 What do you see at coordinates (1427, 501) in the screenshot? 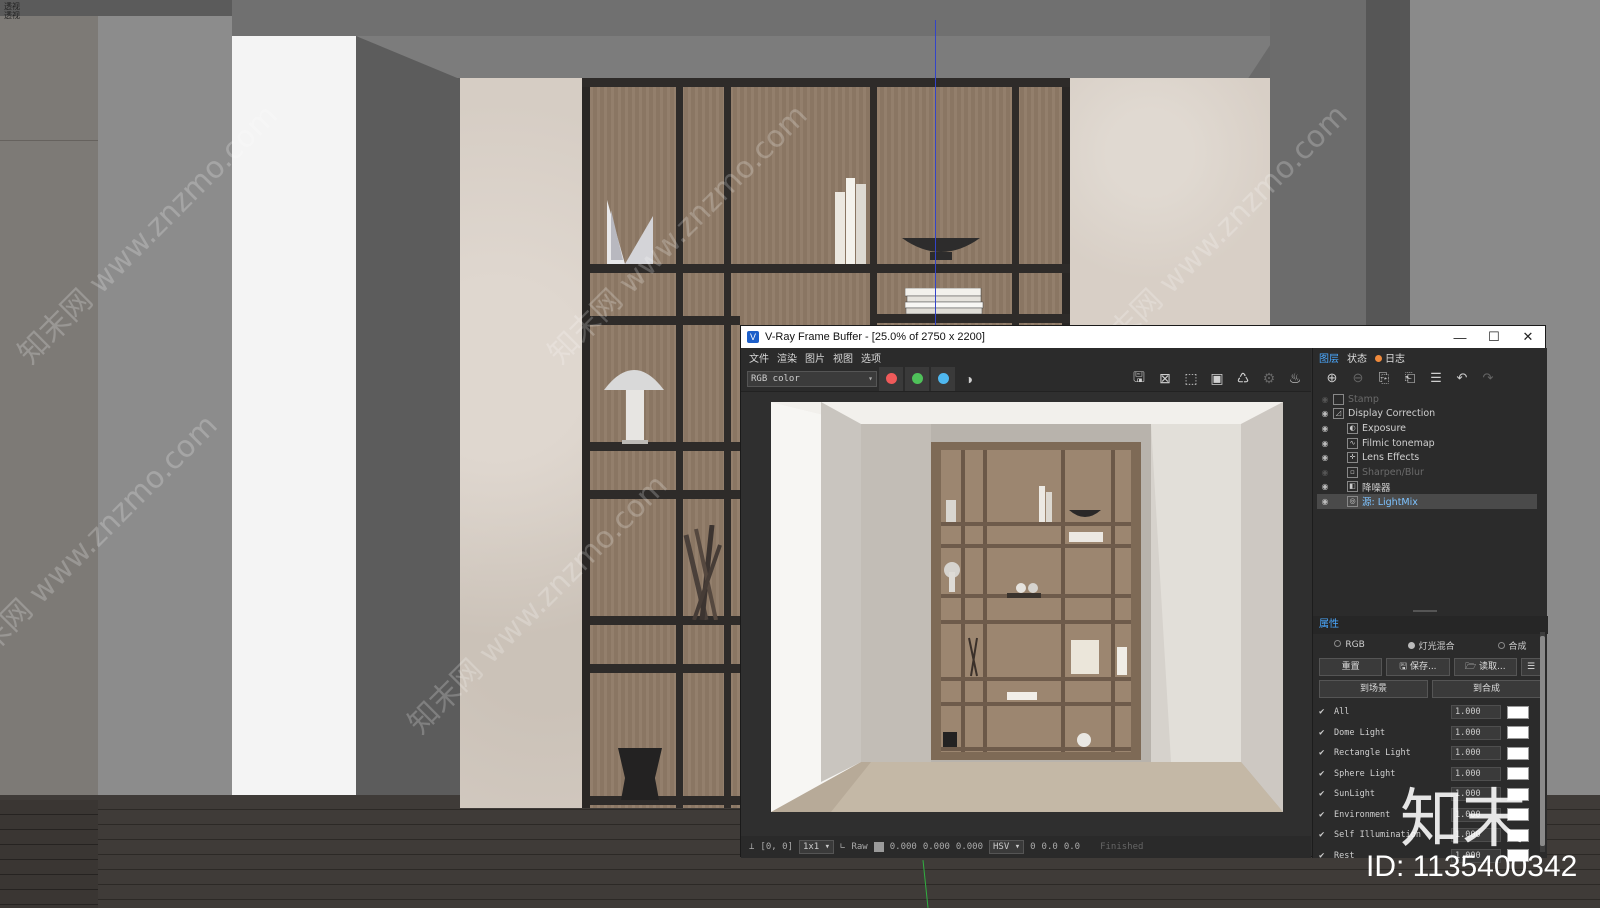
I see `layer-row-selected: ◉ ◎ 源: LightMix` at bounding box center [1427, 501].